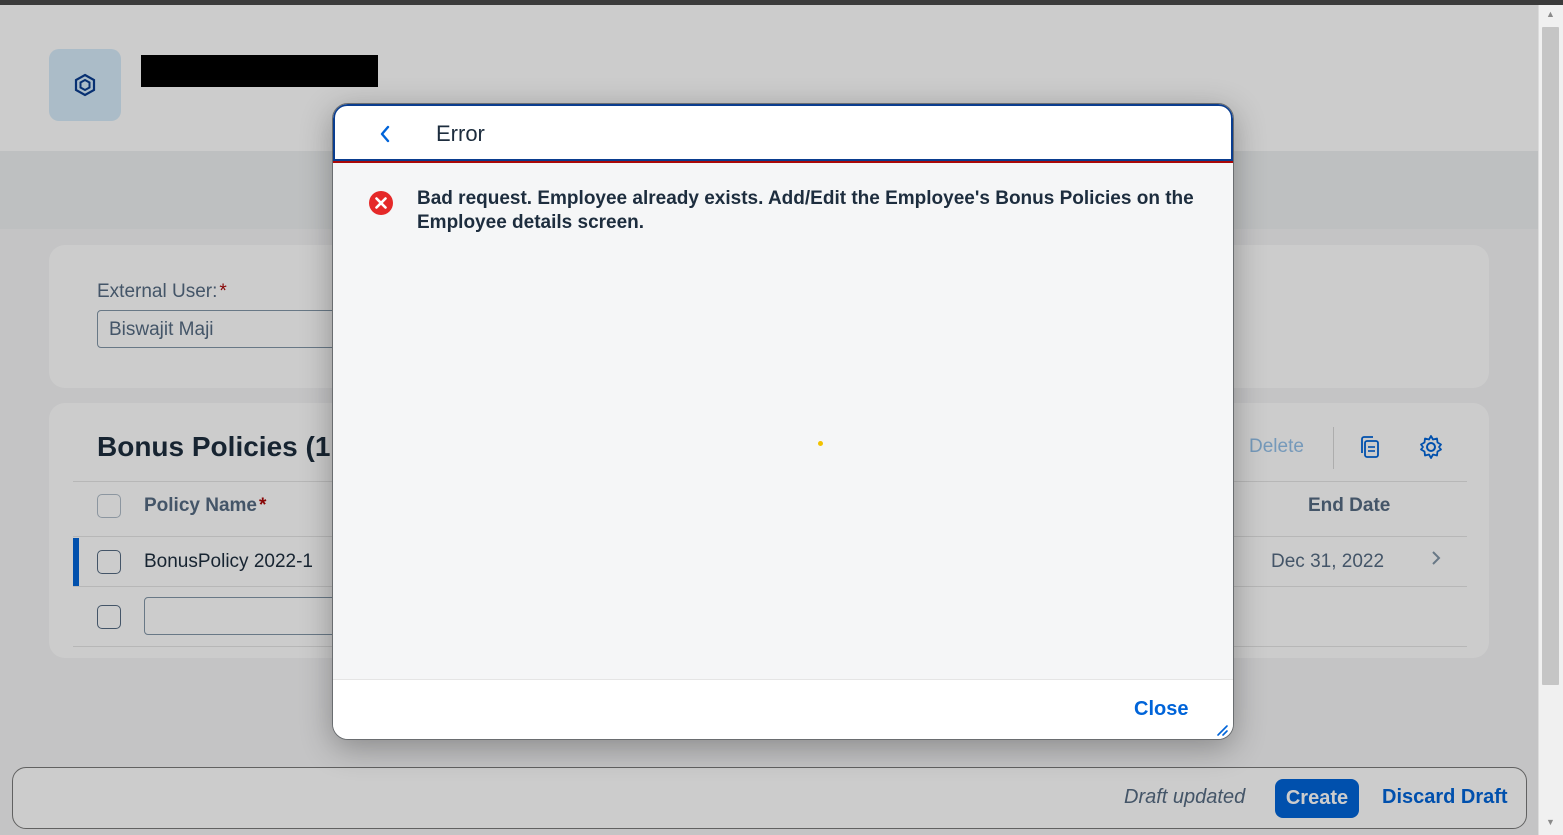  I want to click on scrollbar-thumb, so click(1550, 356).